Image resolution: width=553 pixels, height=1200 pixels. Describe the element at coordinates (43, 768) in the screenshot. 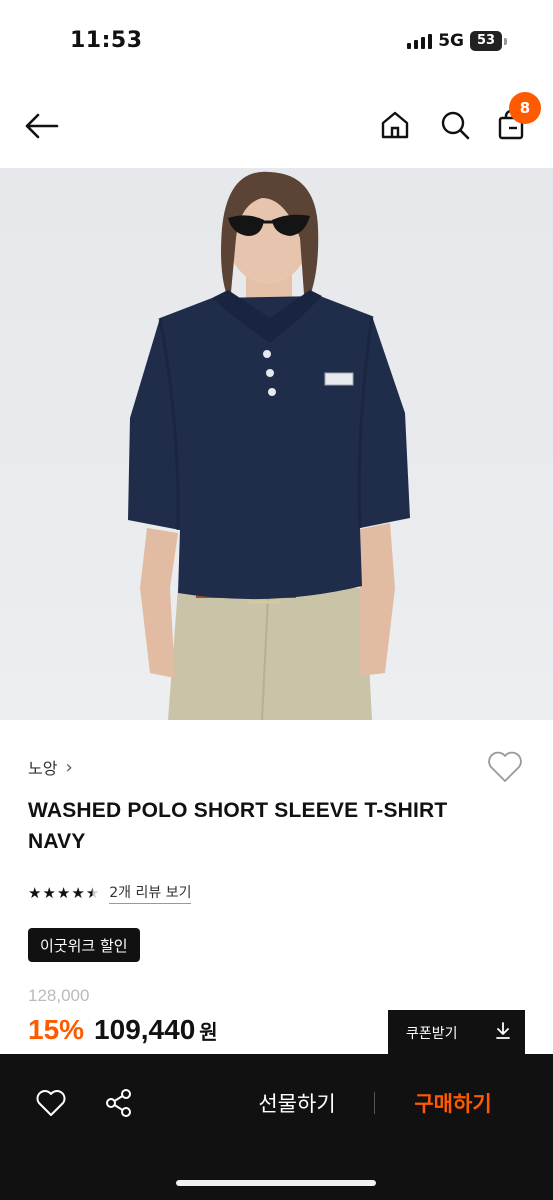

I see `brand-name: 노앙` at that location.